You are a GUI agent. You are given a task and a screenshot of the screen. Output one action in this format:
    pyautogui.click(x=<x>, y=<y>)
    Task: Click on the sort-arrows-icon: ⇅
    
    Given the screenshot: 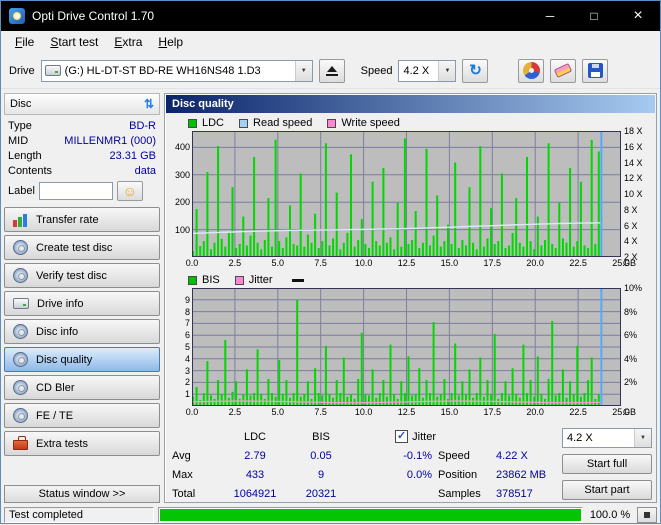 What is the action you would take?
    pyautogui.click(x=149, y=104)
    